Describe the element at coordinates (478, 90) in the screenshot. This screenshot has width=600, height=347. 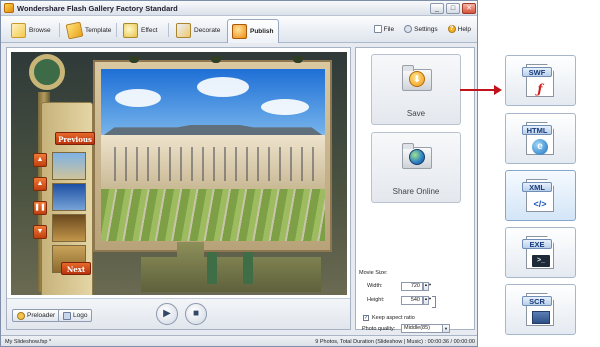
I see `callout-arrow` at that location.